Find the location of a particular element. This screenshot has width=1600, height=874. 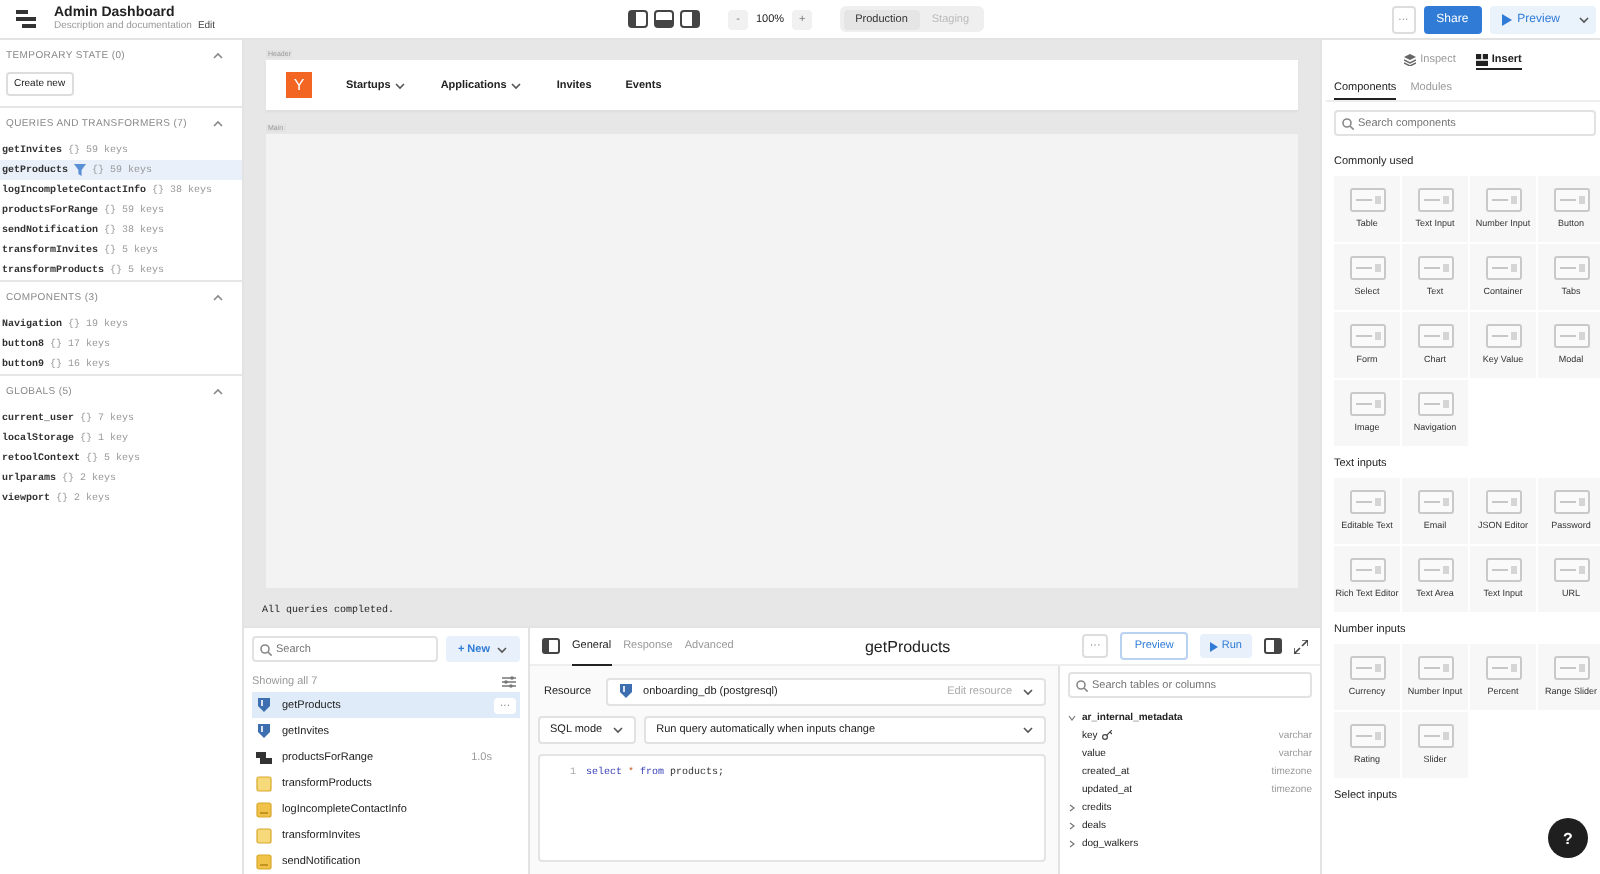

right-panel-toggle-icon is located at coordinates (690, 19).